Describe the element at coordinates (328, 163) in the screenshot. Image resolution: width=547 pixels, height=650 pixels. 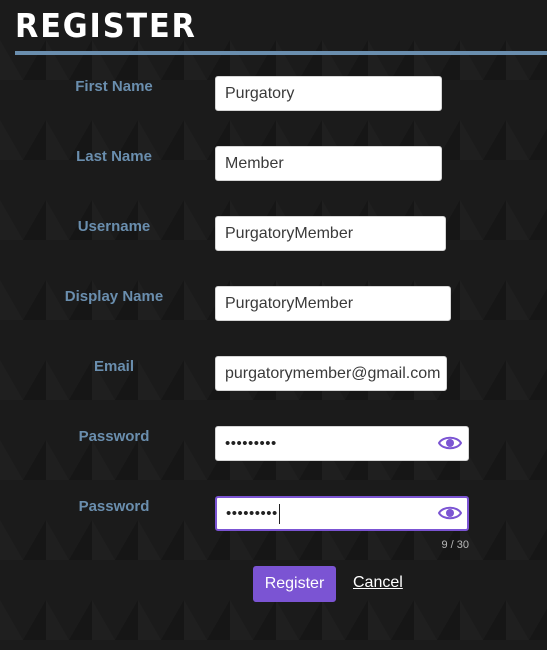
I see `last-name-input: Member` at that location.